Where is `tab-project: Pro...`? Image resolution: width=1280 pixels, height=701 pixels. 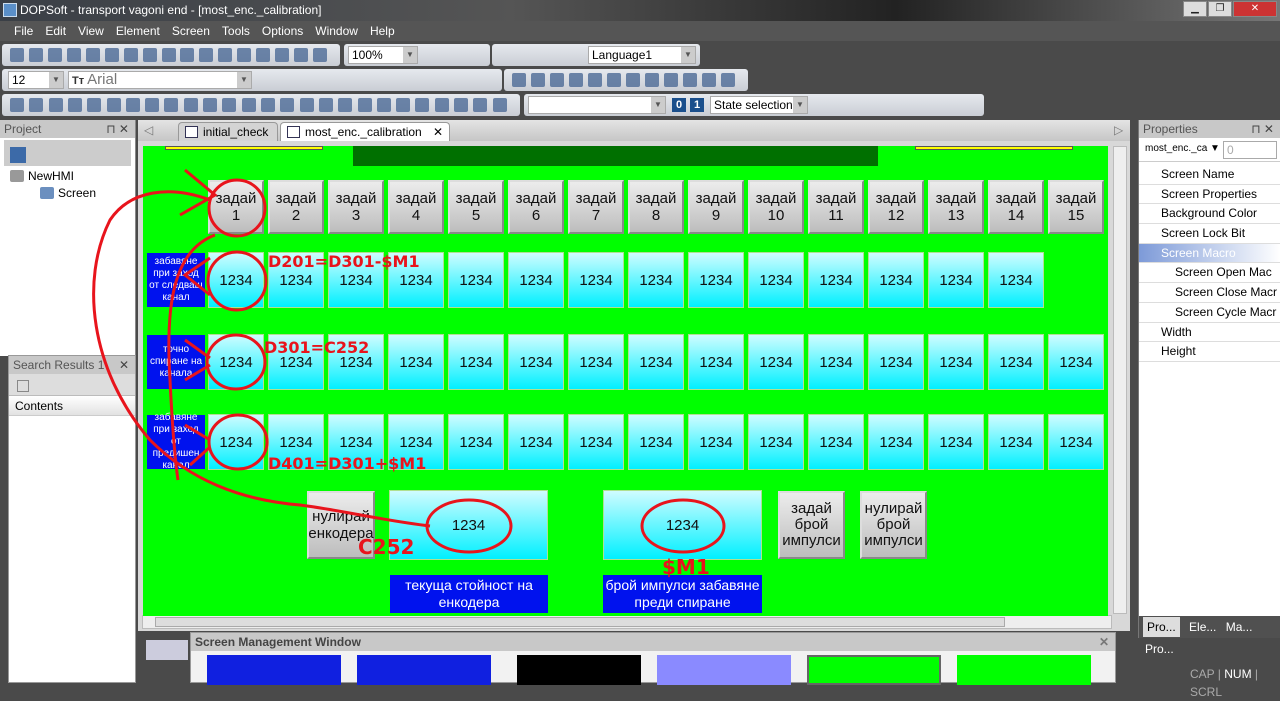
tab-project: Pro... is located at coordinates (1159, 649).